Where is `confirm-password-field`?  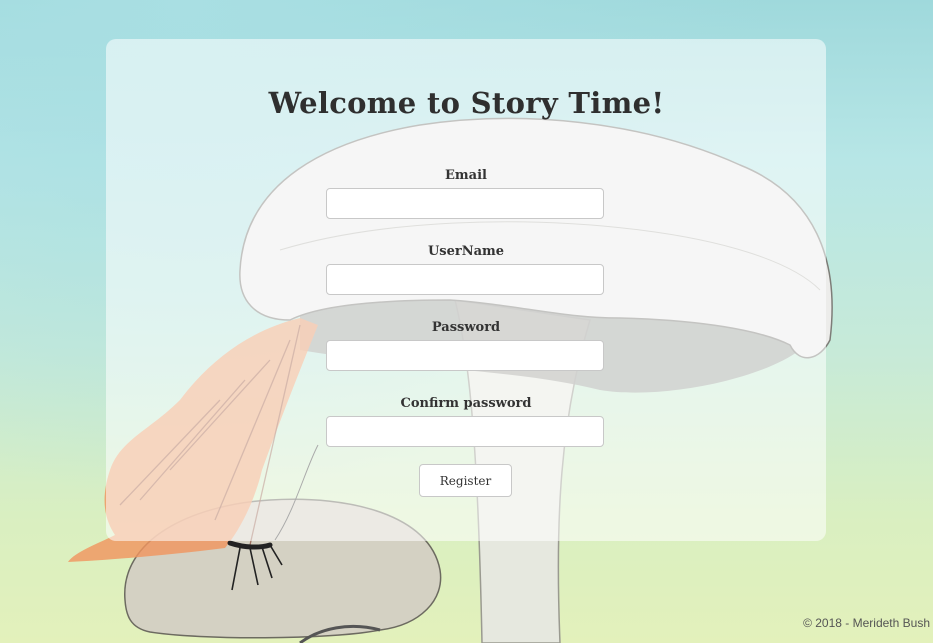 confirm-password-field is located at coordinates (465, 431).